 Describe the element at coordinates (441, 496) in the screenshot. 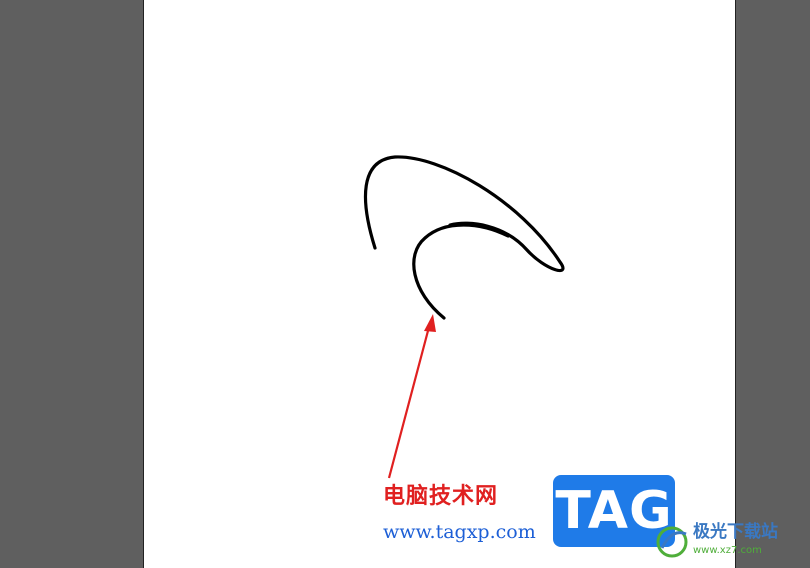

I see `watermark-title: 电脑技术网` at that location.